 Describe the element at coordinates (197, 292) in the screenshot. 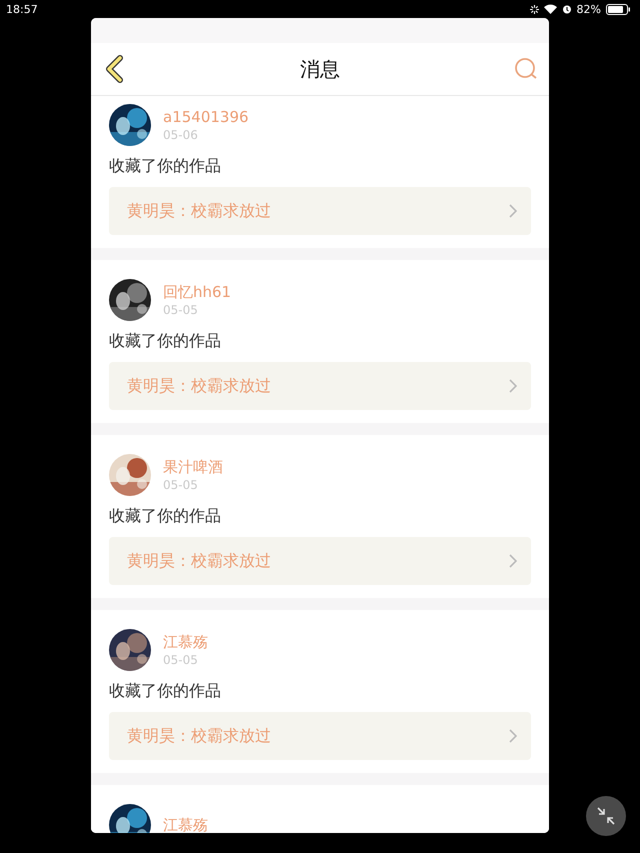

I see `user-name: 回忆hh61` at that location.